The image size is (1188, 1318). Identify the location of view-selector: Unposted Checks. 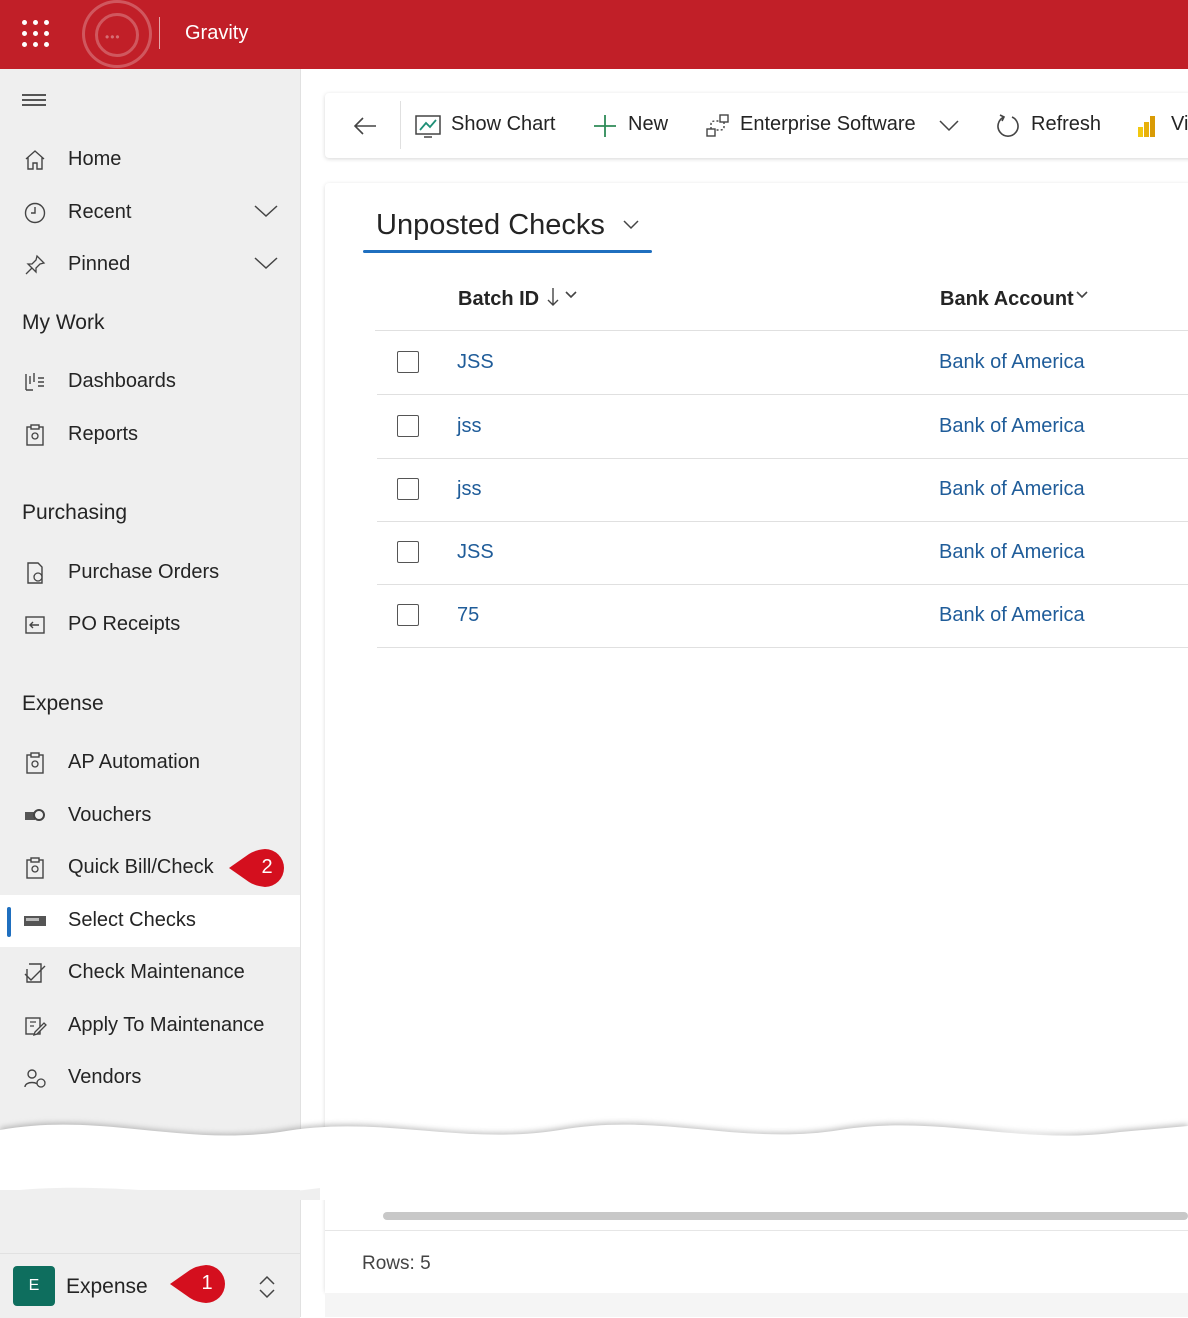
(490, 225).